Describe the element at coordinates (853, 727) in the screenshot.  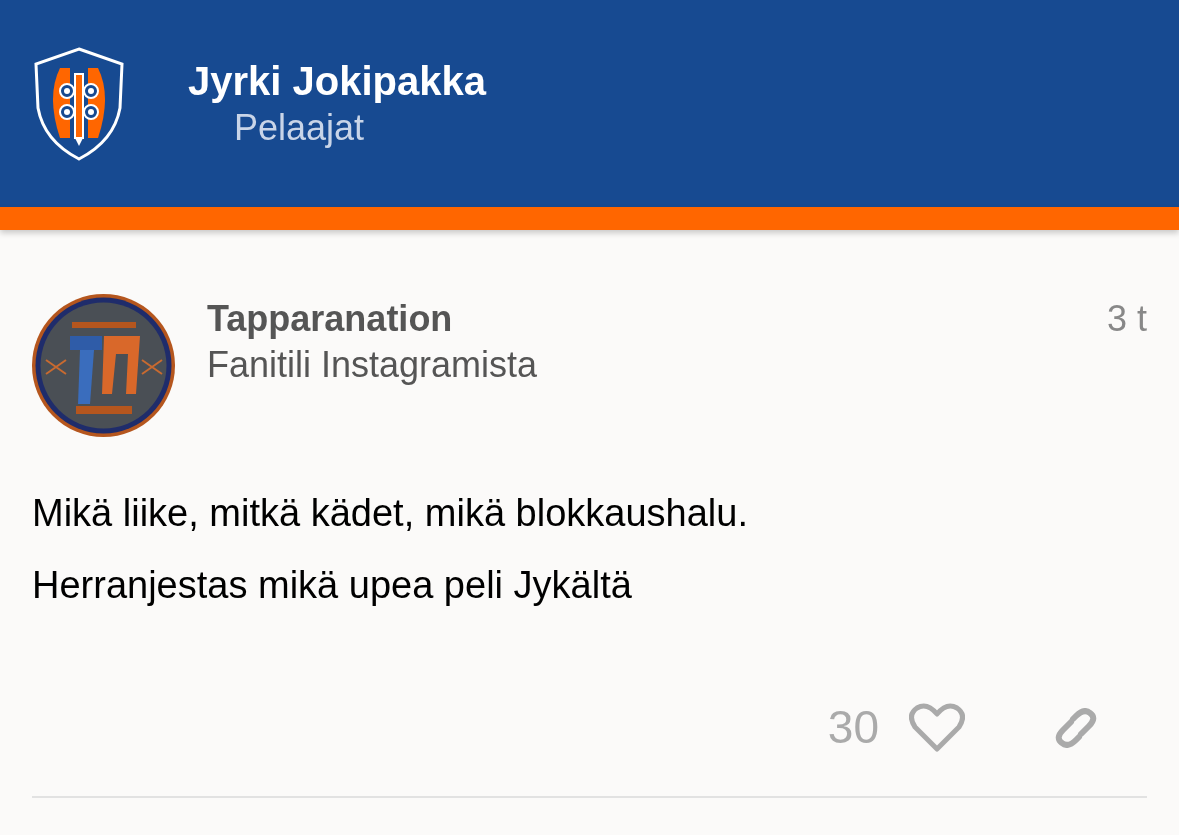
I see `like-count: 30` at that location.